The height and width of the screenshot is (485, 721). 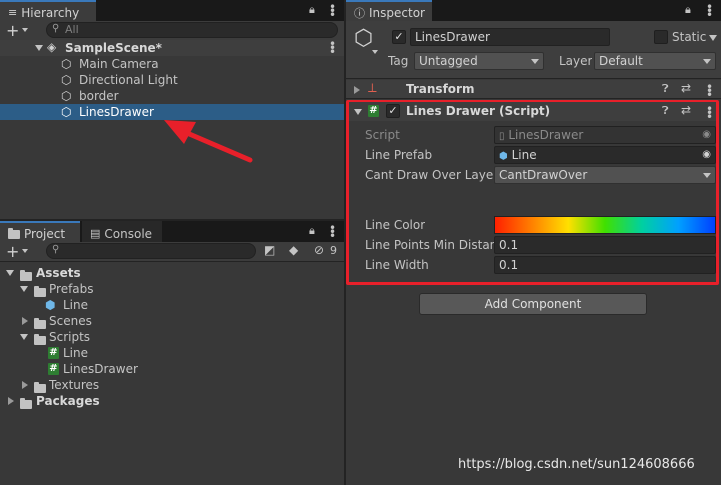 What do you see at coordinates (172, 321) in the screenshot?
I see `tree-item-scenes: Scenes` at bounding box center [172, 321].